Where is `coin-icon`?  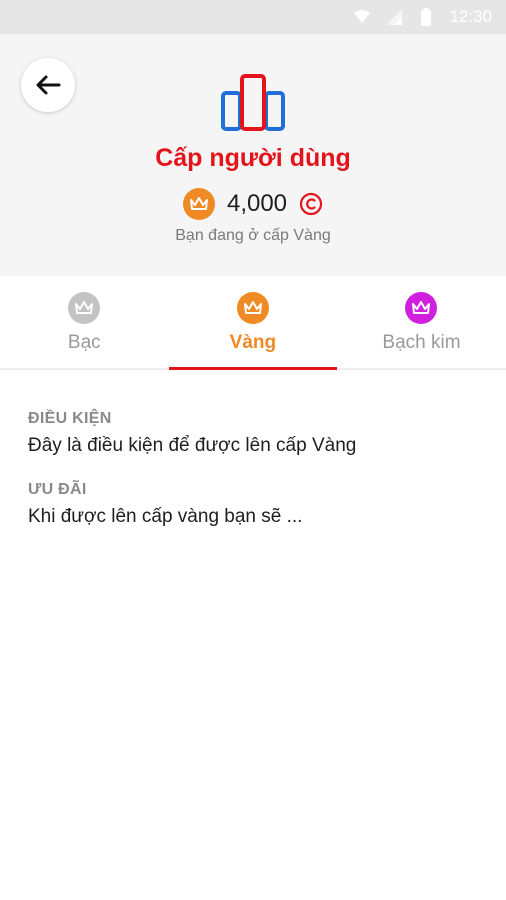
coin-icon is located at coordinates (311, 204).